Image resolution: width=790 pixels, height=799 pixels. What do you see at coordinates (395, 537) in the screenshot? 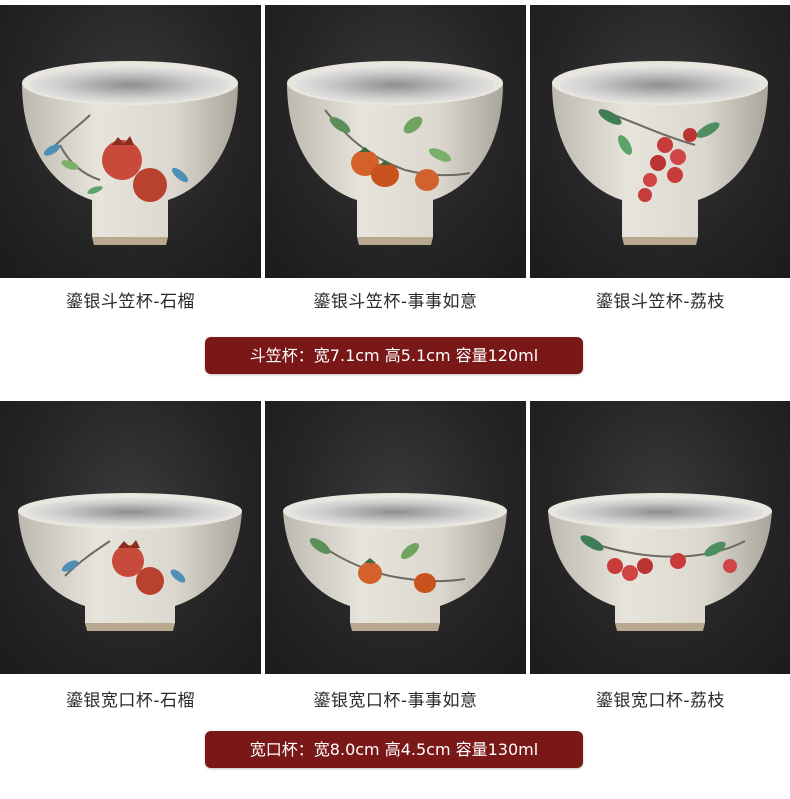
I see `cup-photo-persimmon-wide` at bounding box center [395, 537].